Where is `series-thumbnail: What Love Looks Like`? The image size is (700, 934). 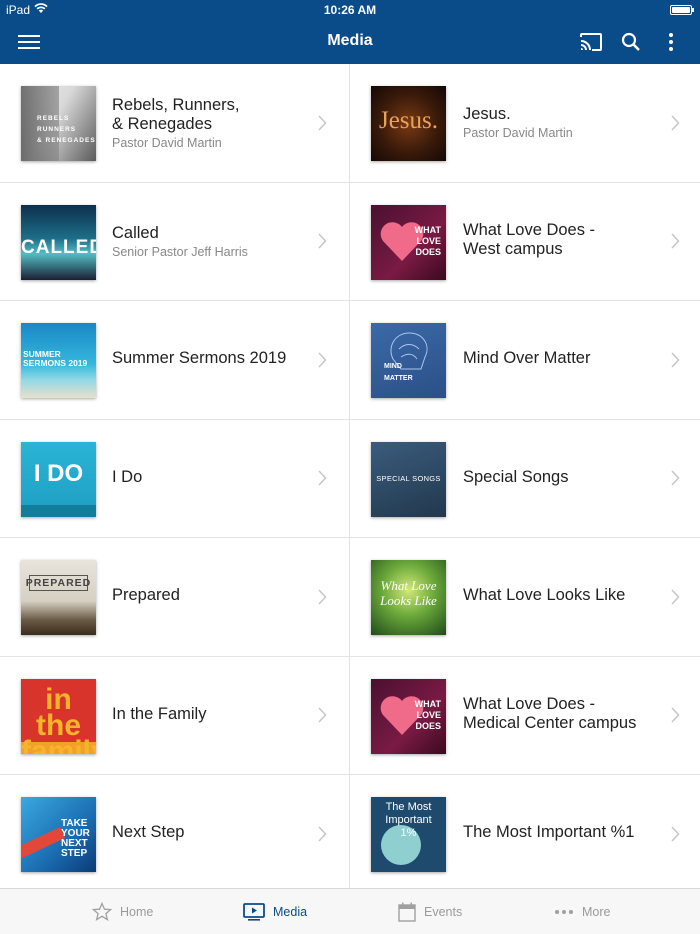 series-thumbnail: What Love Looks Like is located at coordinates (408, 597).